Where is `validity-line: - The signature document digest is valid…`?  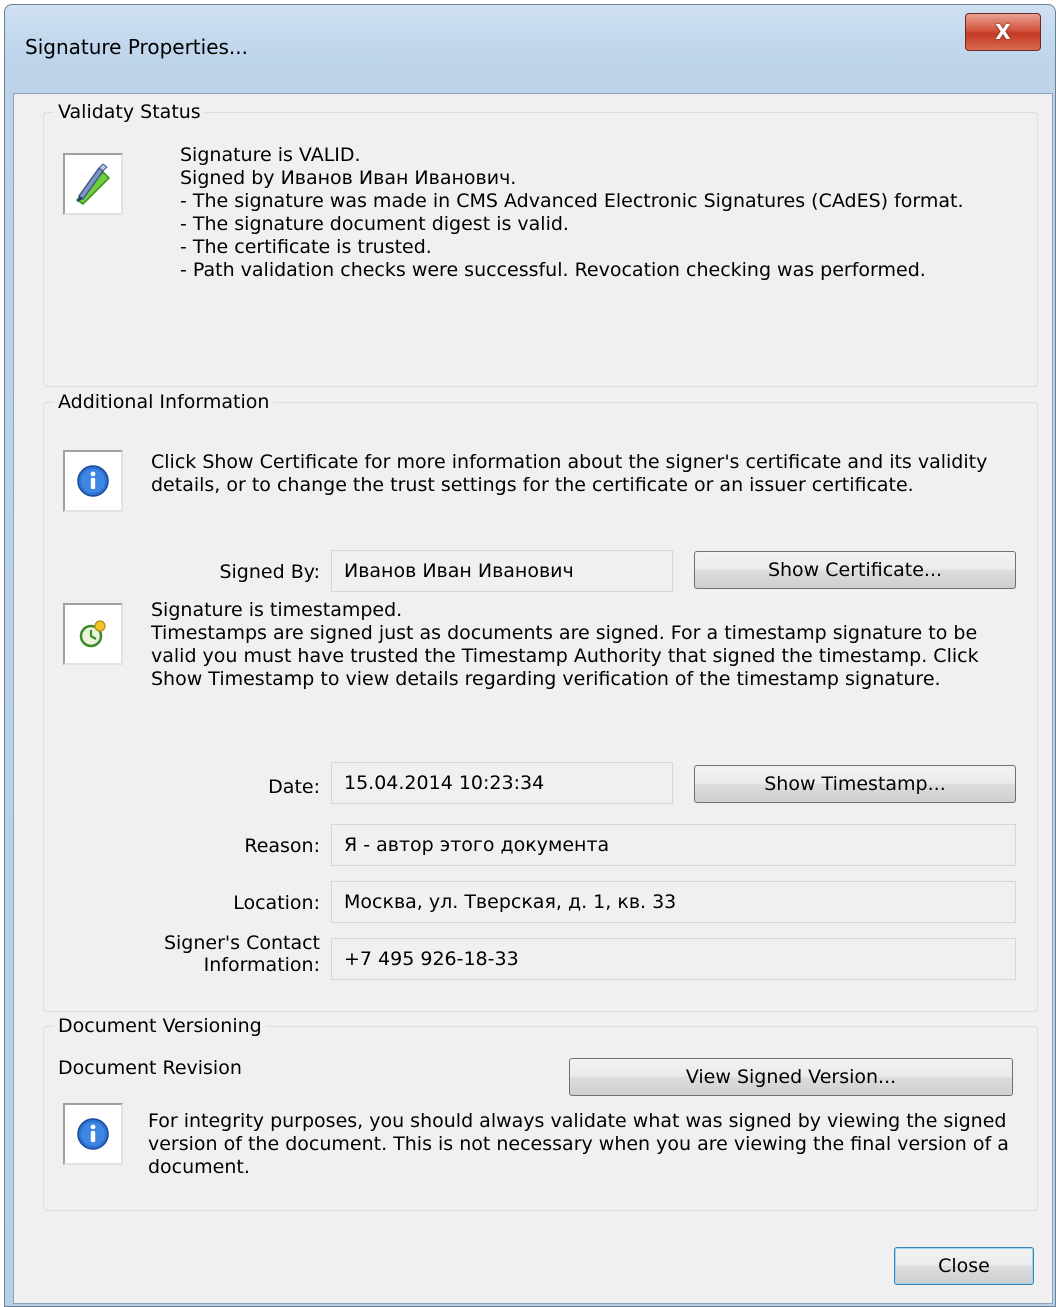
validity-line: - The signature document digest is valid… is located at coordinates (374, 224).